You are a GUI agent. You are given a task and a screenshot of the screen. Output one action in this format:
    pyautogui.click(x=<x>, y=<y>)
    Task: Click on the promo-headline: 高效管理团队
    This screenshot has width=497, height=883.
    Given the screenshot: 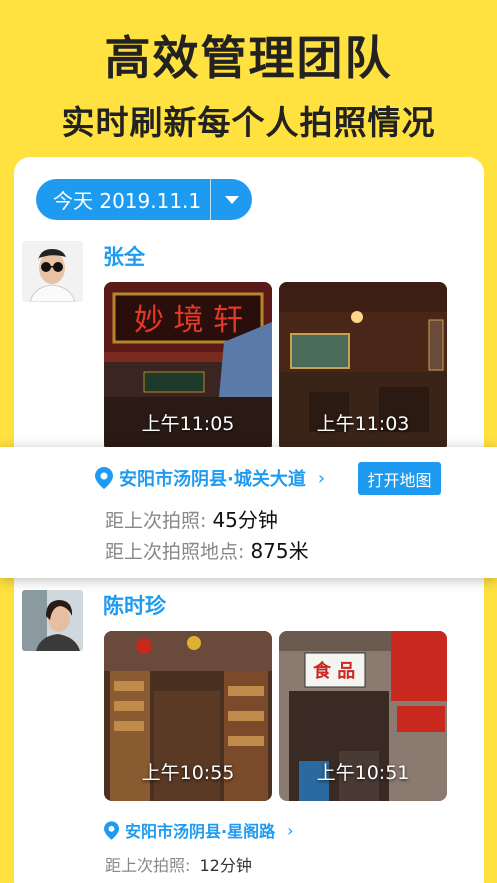 What is the action you would take?
    pyautogui.click(x=248, y=58)
    